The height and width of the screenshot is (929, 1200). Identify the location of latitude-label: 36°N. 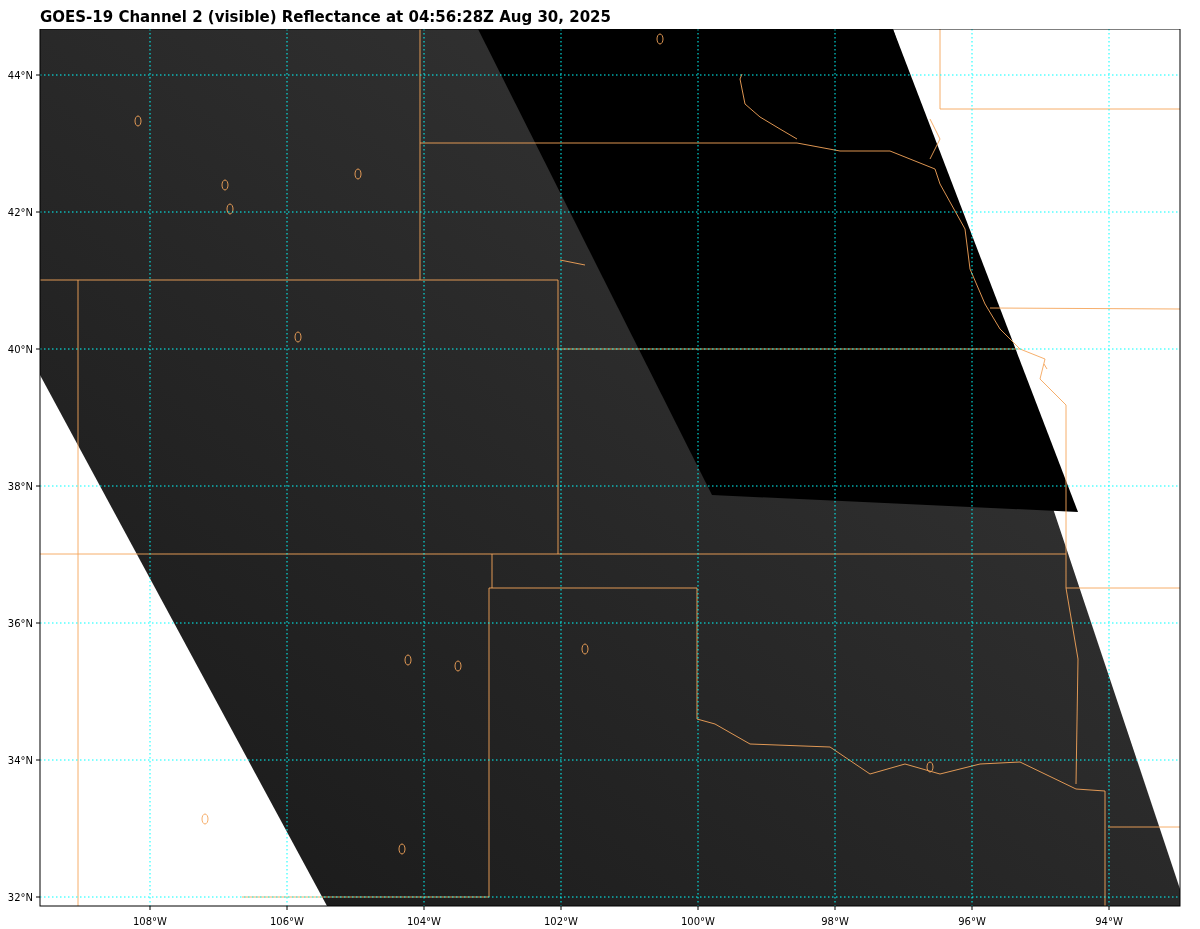
(20, 623).